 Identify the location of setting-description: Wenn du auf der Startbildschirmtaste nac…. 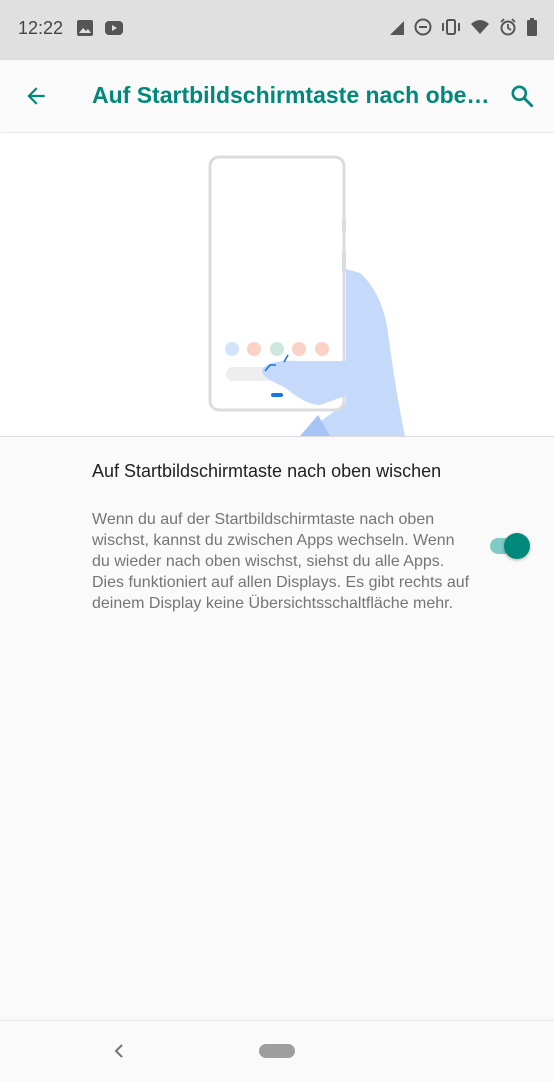
(281, 561).